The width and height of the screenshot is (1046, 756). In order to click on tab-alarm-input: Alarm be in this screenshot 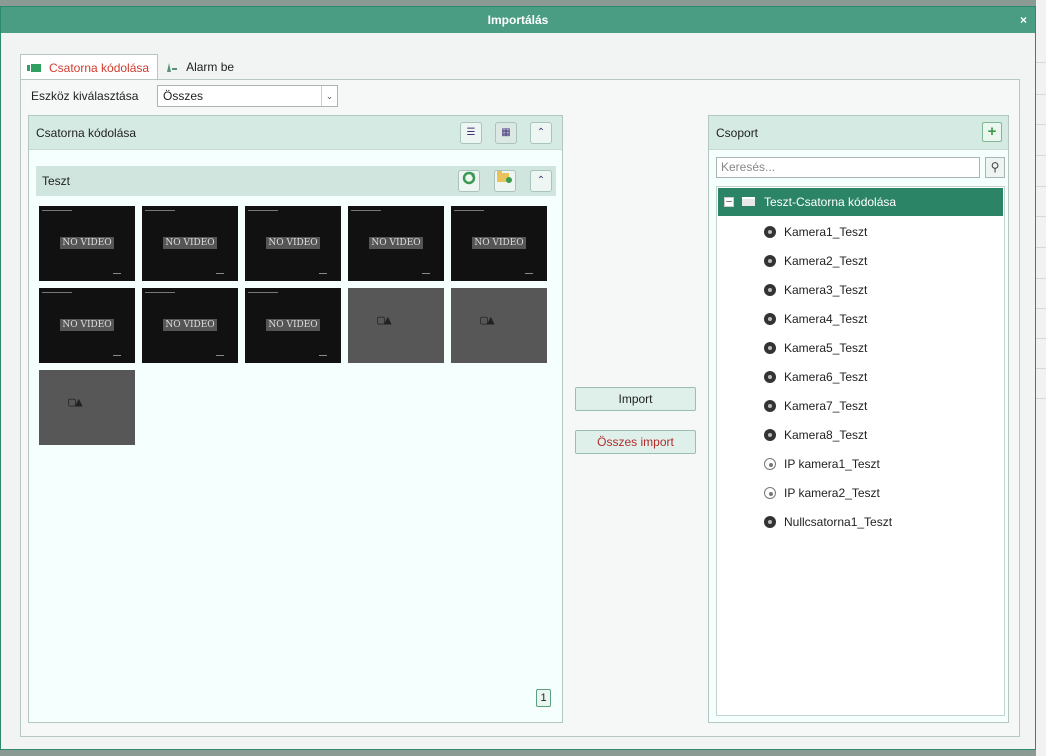, I will do `click(200, 67)`.